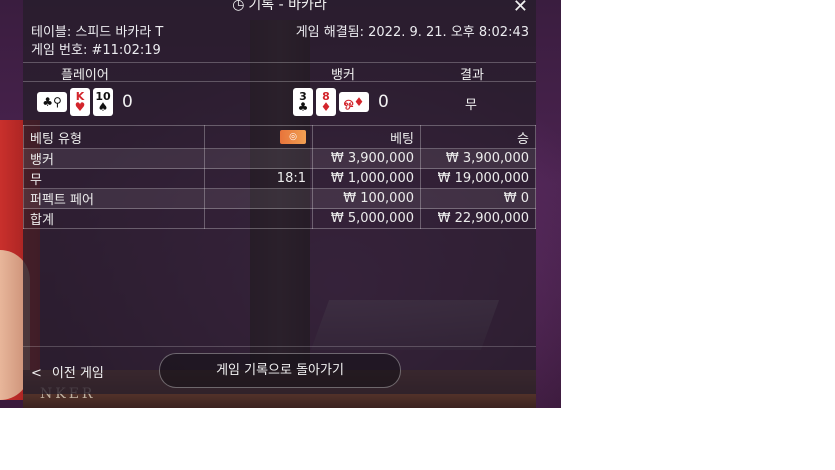  I want to click on bet-type: 뱅커, so click(114, 158).